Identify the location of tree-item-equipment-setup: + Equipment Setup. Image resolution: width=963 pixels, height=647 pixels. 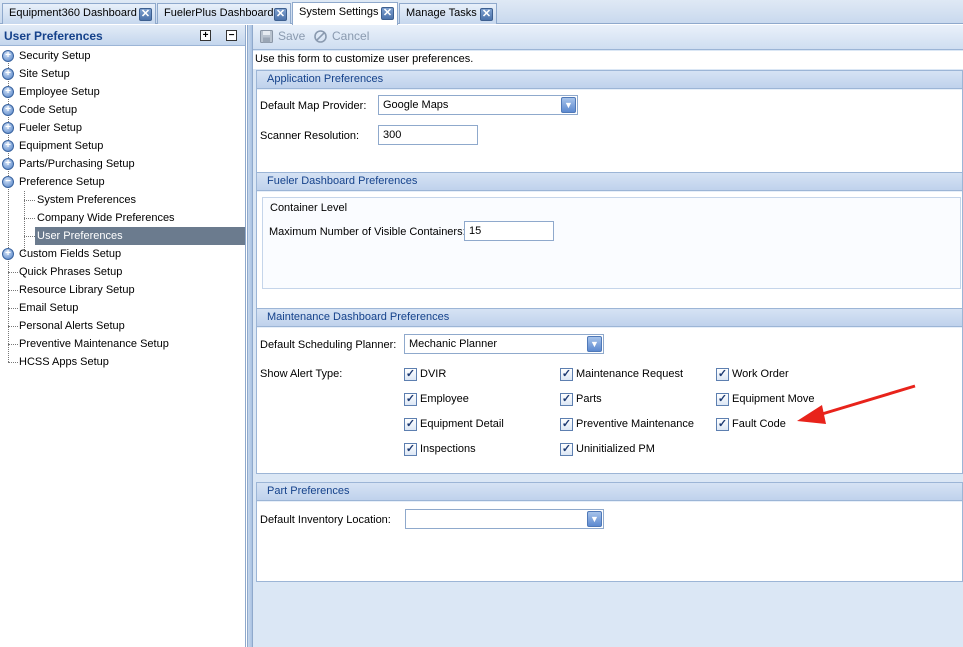
(122, 146).